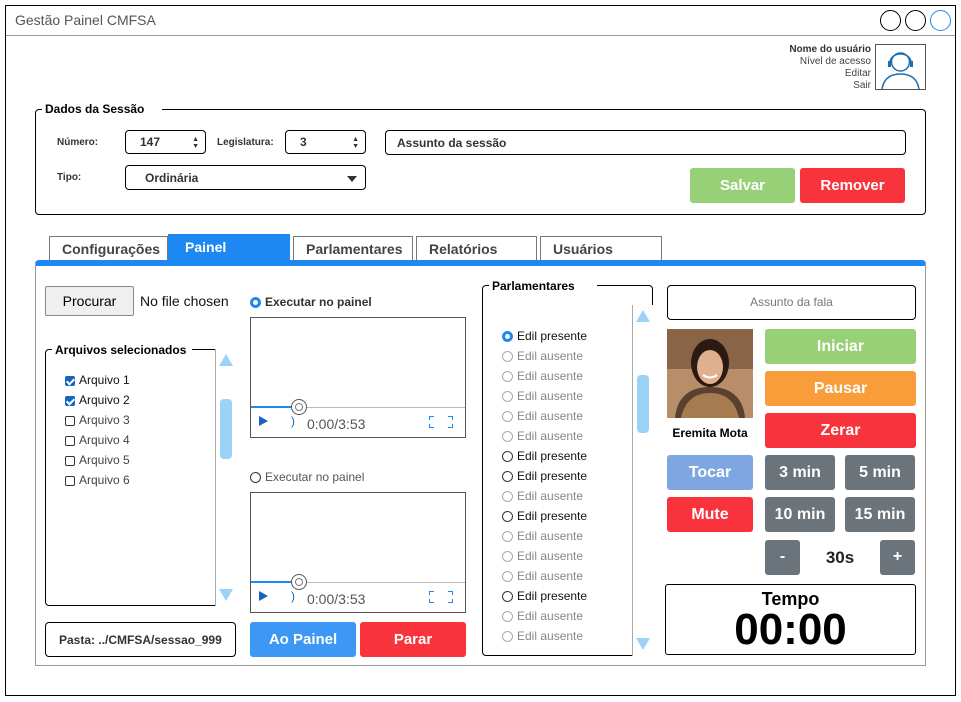 This screenshot has width=961, height=702. What do you see at coordinates (742, 185) in the screenshot?
I see `save-button: Salvar` at bounding box center [742, 185].